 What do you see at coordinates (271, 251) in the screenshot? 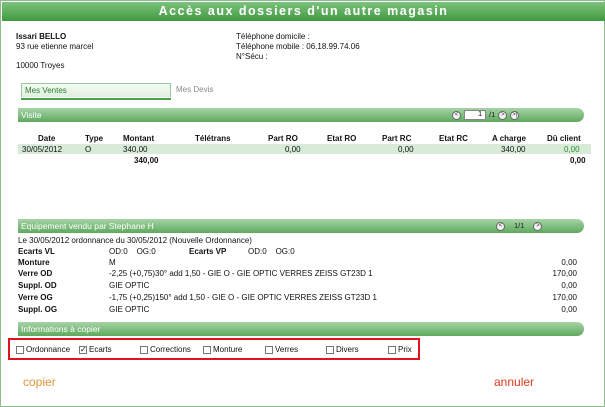
I see `ecarts-vp-value: OD:0 OG:0` at bounding box center [271, 251].